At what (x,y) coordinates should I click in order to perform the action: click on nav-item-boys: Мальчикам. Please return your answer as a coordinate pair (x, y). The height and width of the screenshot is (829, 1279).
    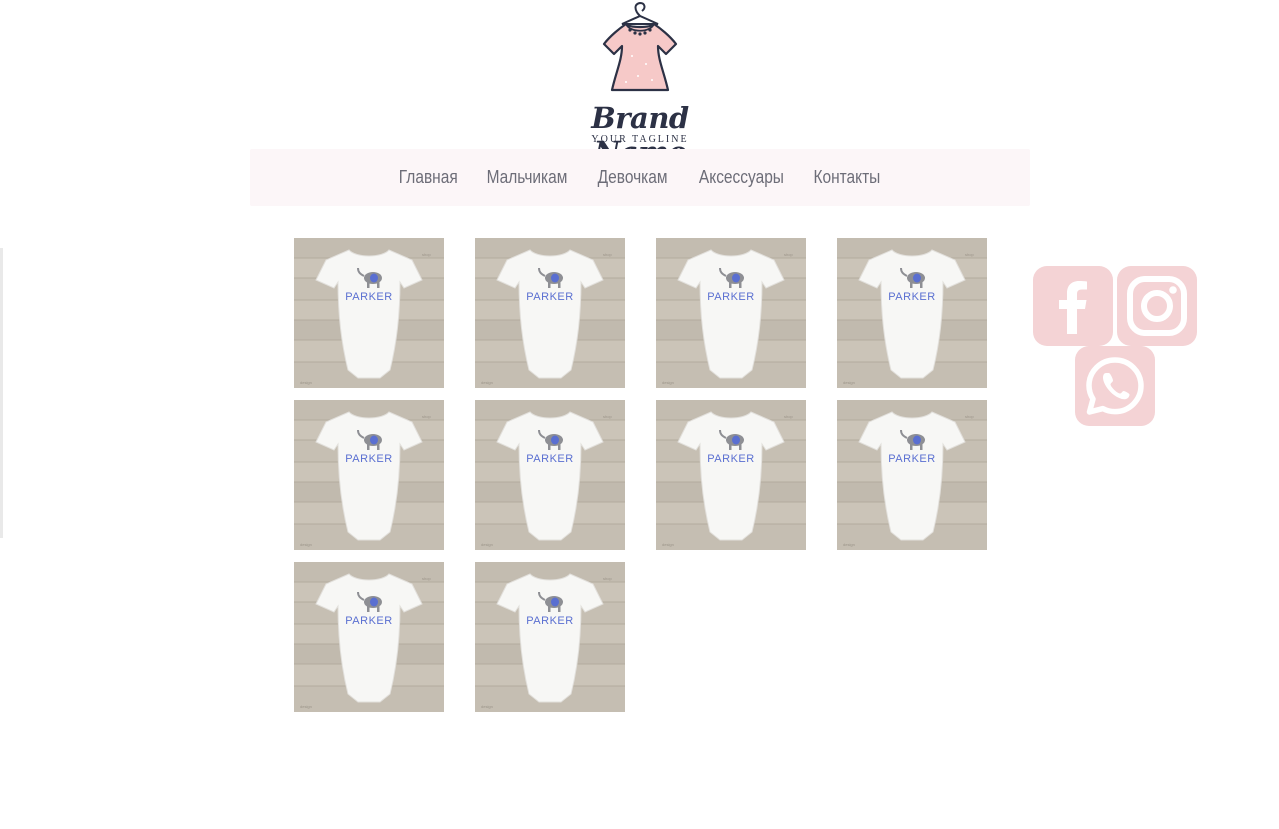
    Looking at the image, I should click on (527, 177).